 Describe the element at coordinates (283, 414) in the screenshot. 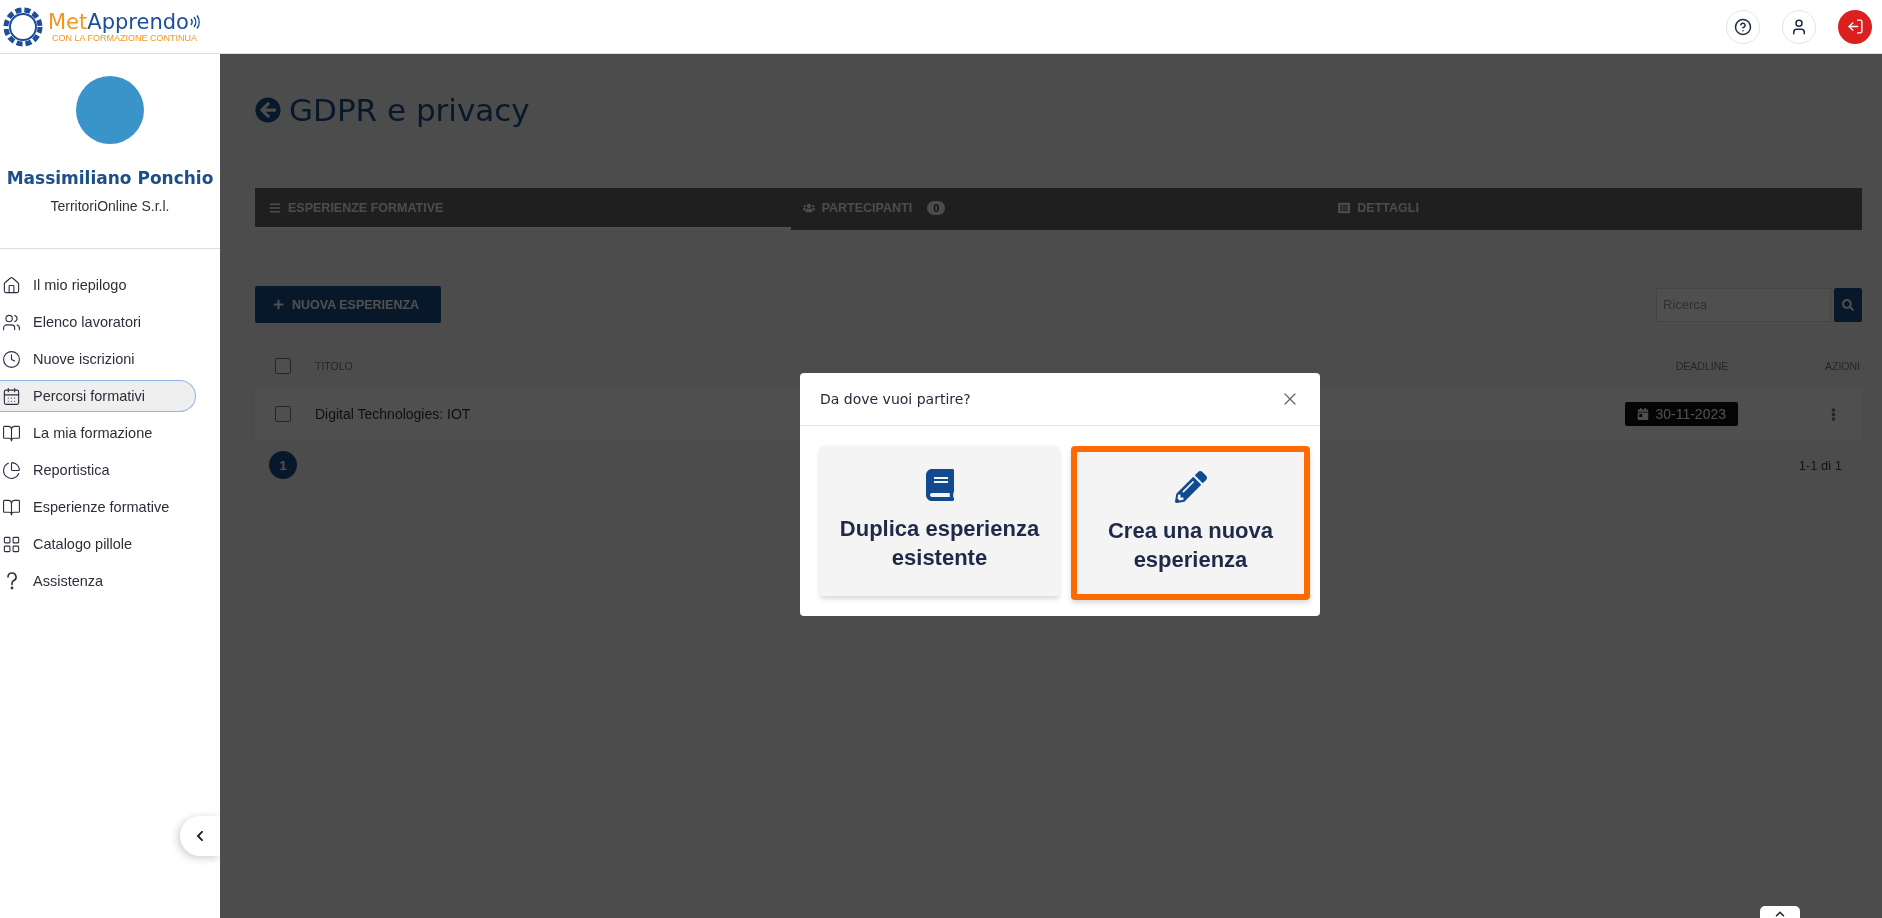

I see `row-checkbox` at that location.